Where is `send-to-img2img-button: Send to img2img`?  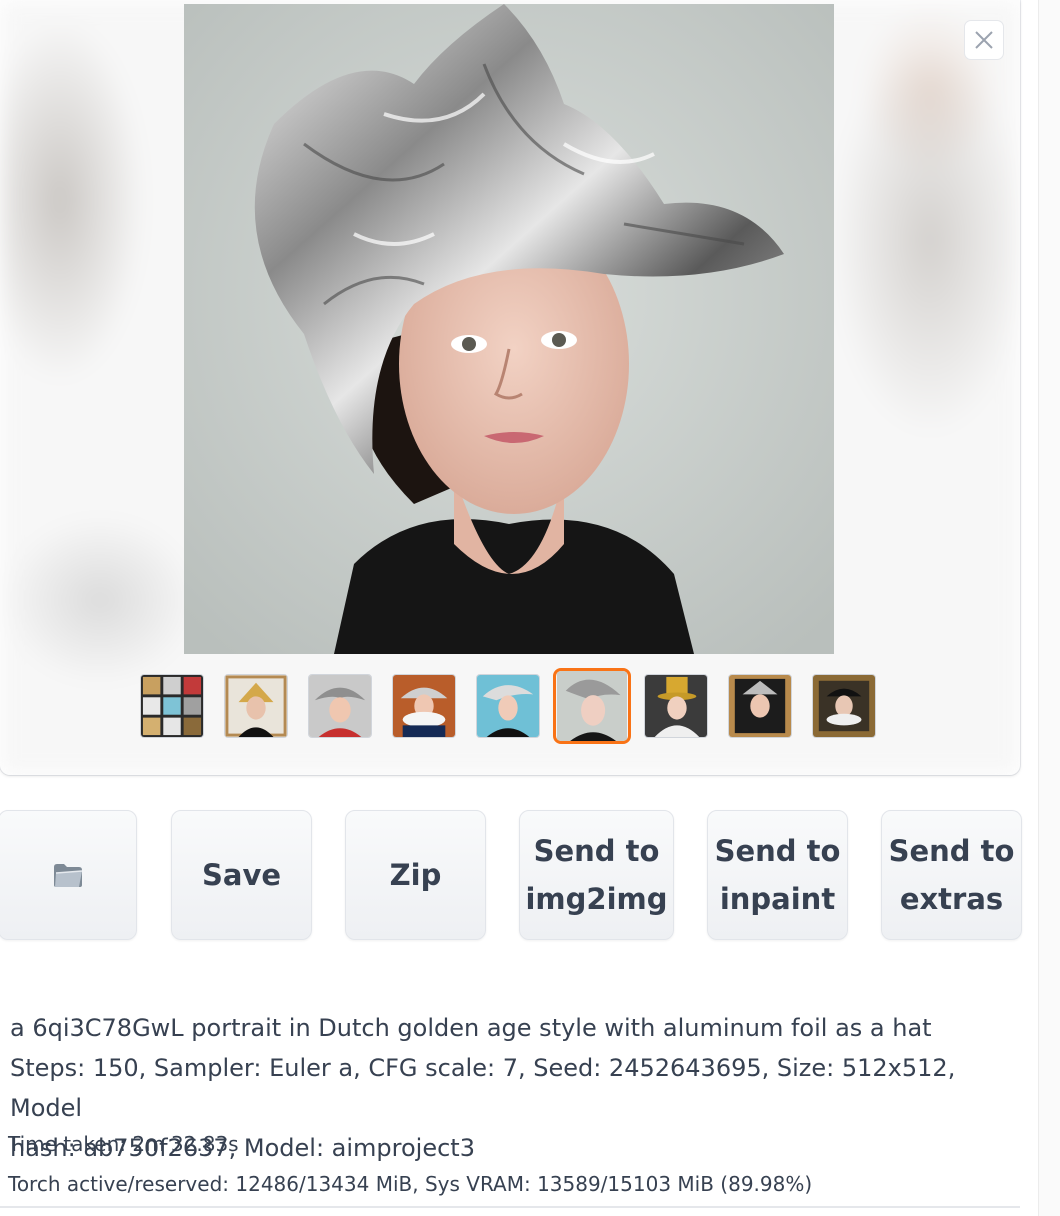 send-to-img2img-button: Send to img2img is located at coordinates (596, 875).